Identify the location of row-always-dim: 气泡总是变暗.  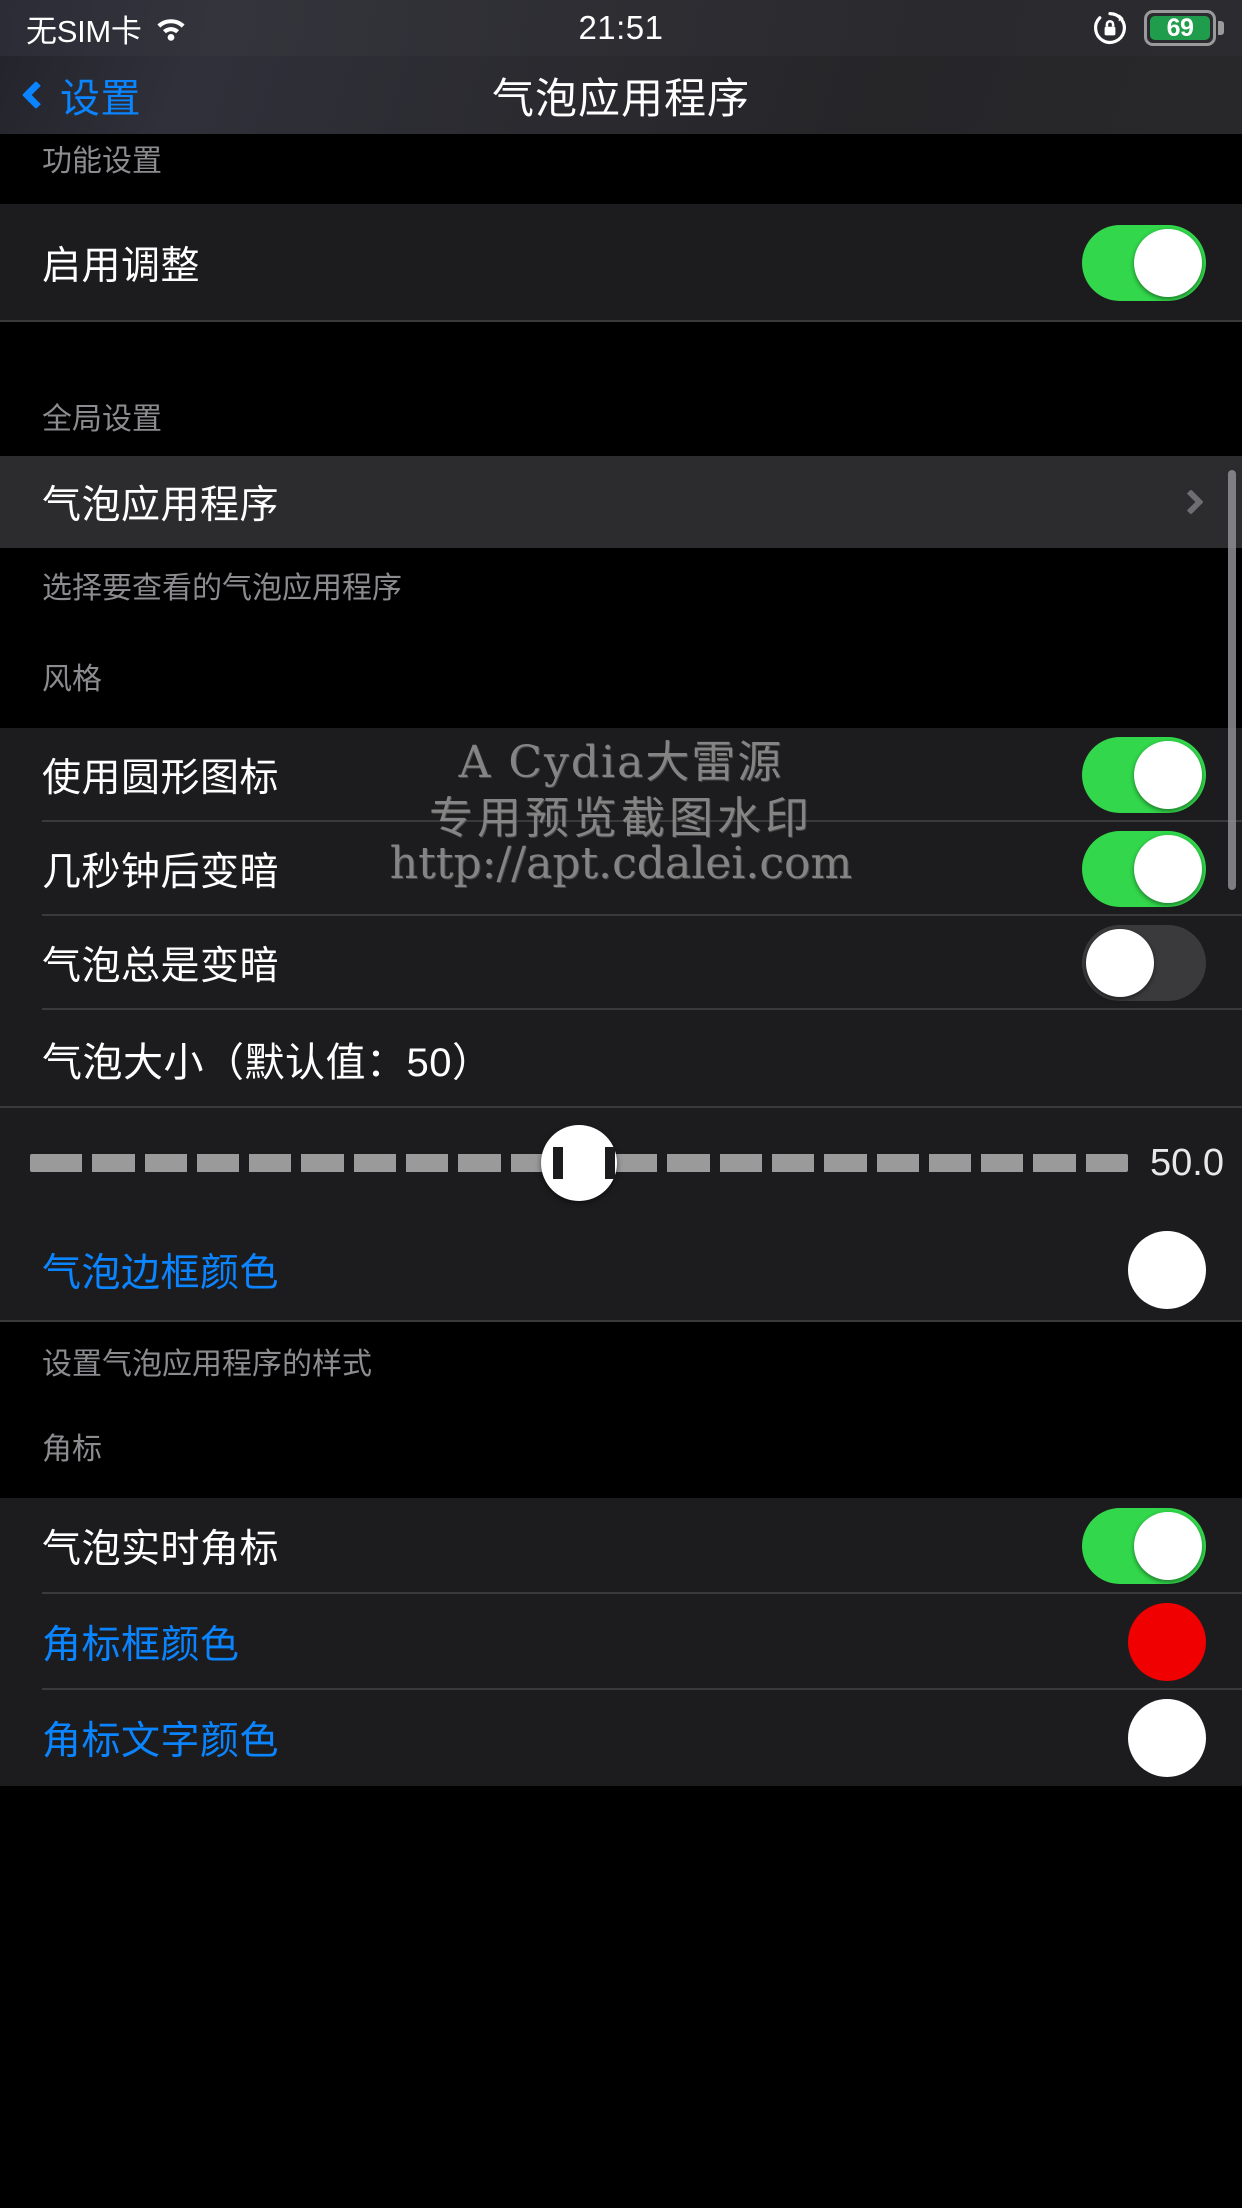
(621, 963).